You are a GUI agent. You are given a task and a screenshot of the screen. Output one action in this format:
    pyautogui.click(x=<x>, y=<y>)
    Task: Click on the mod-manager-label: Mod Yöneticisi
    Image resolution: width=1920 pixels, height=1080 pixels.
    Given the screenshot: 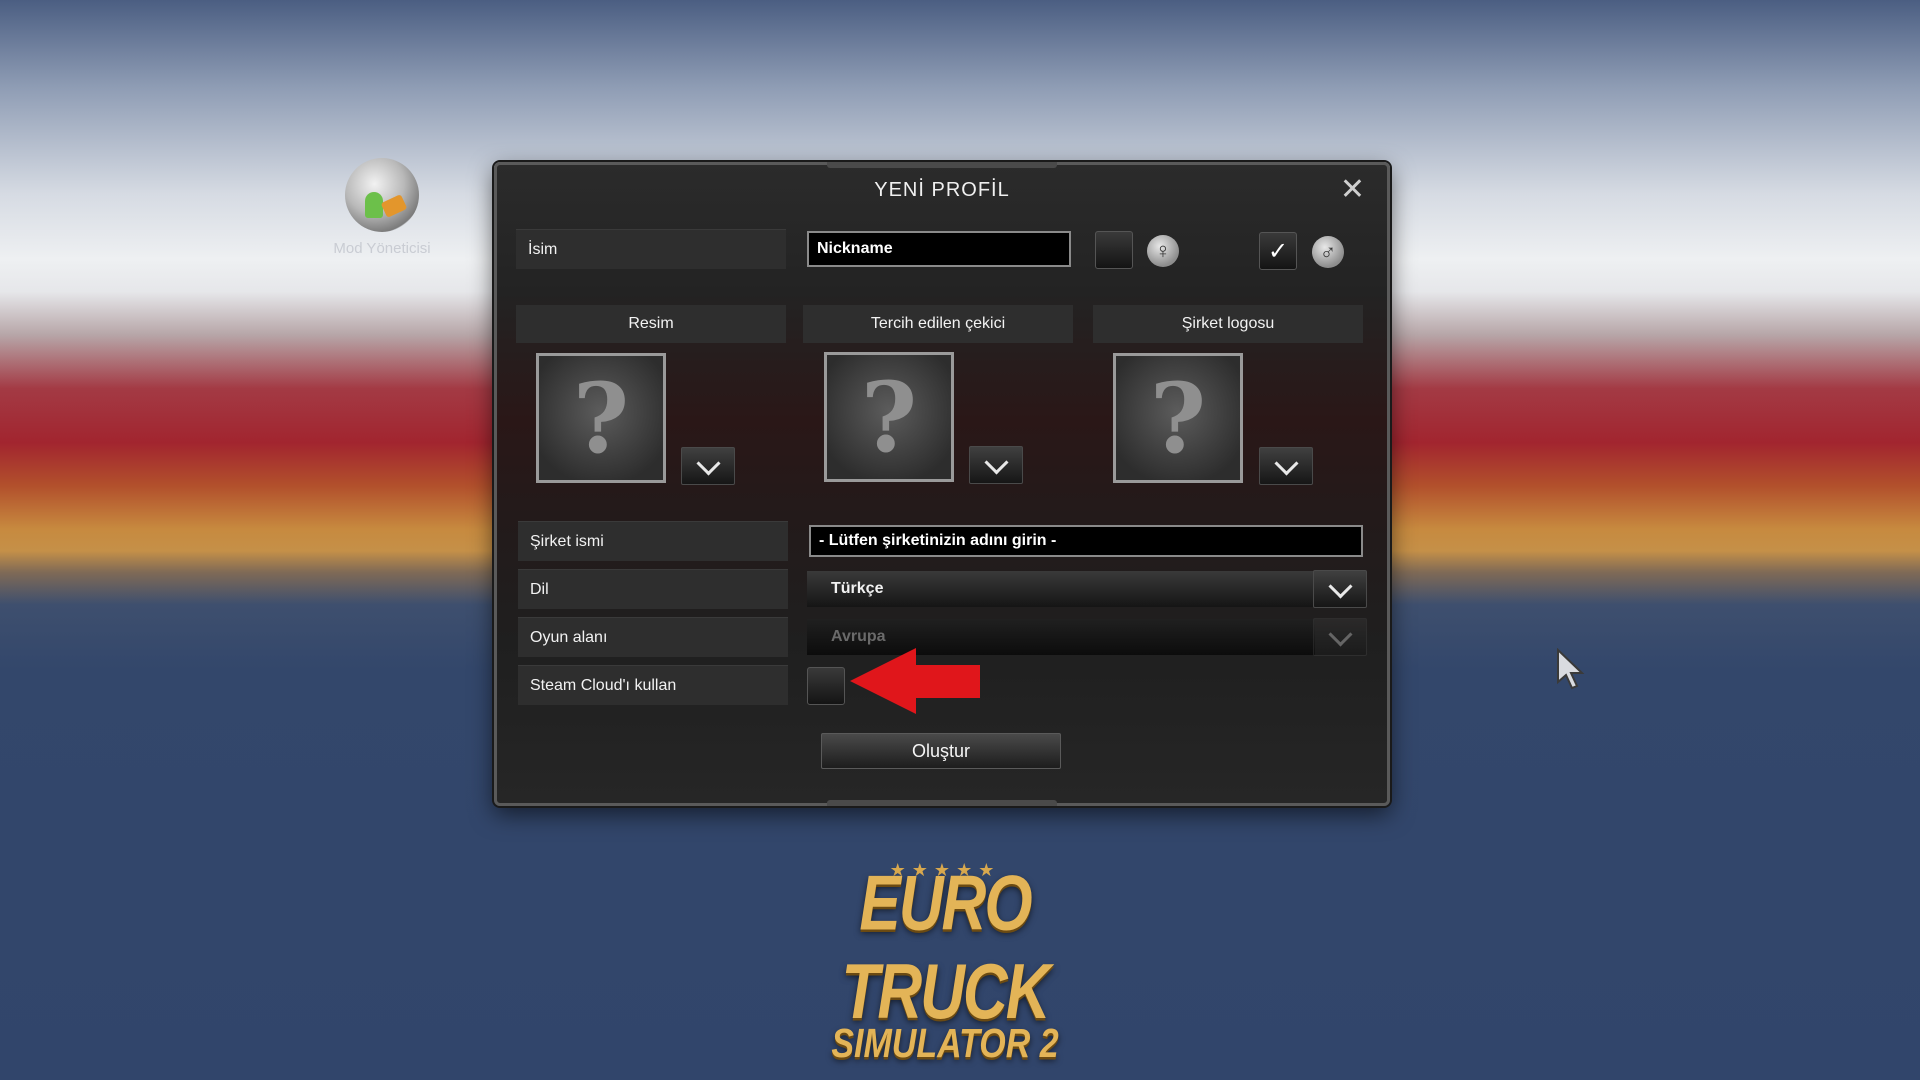 What is the action you would take?
    pyautogui.click(x=382, y=248)
    